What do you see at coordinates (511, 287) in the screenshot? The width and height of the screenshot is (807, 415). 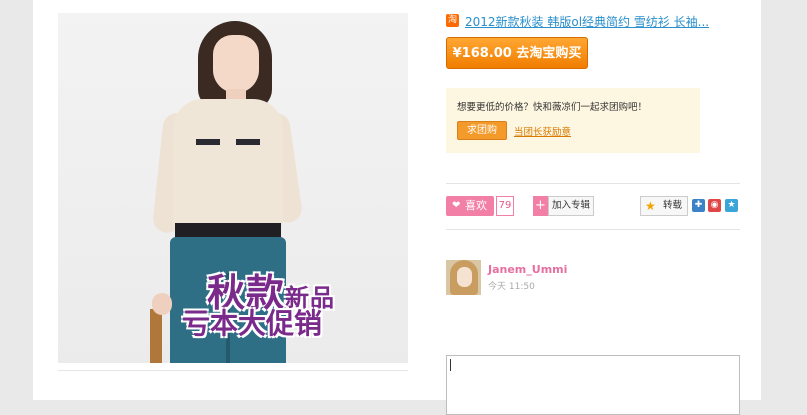 I see `post-time: 今天 11:50` at bounding box center [511, 287].